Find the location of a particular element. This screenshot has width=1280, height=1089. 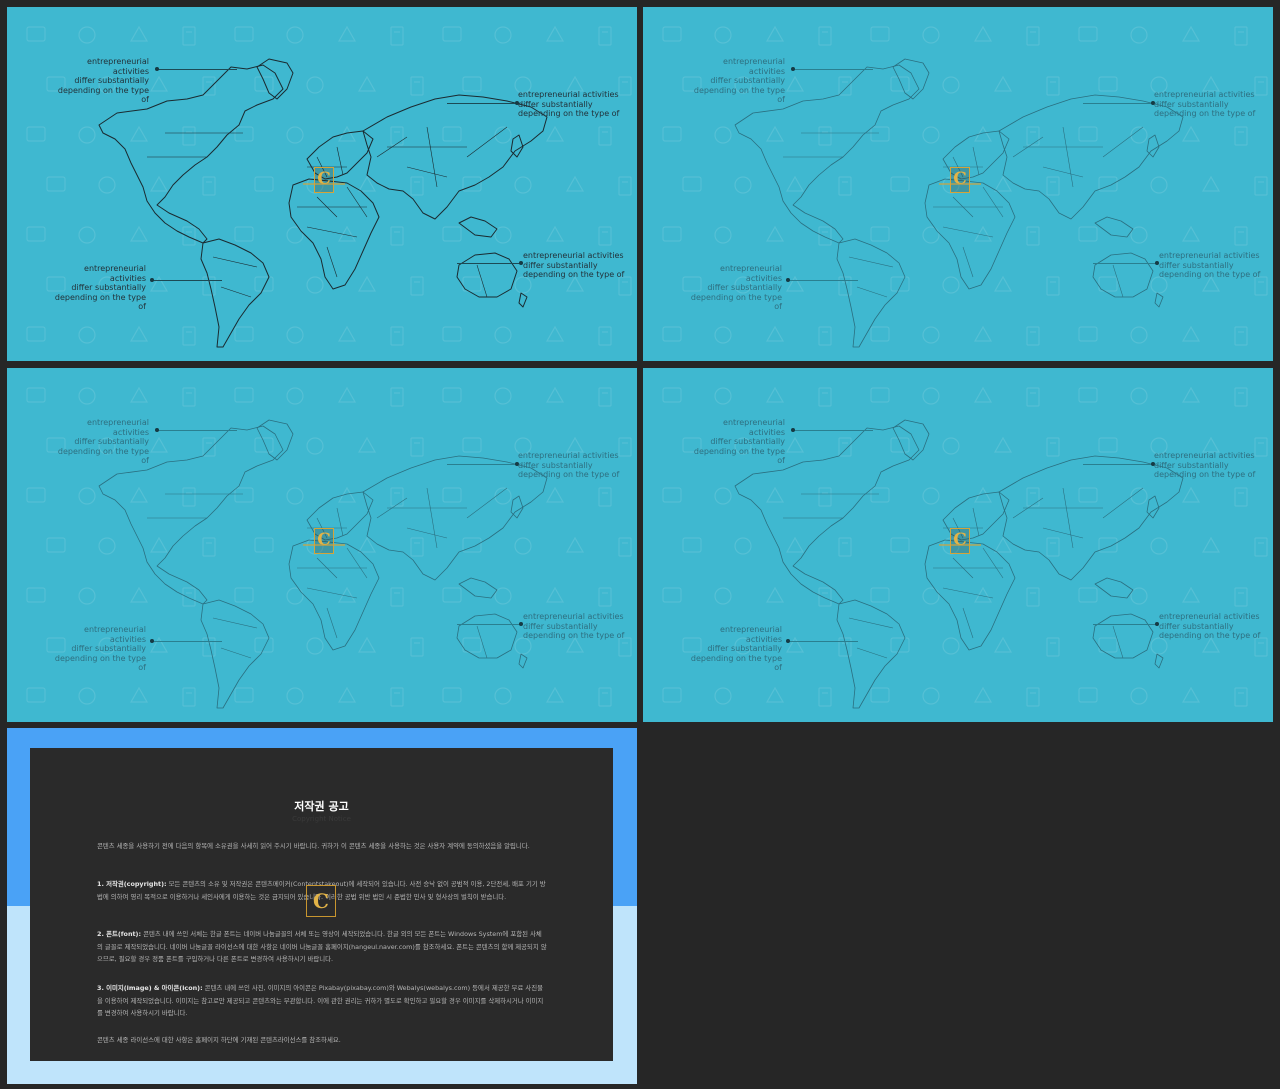

copyright-heading: 1. 저작권(copyright): is located at coordinates (132, 884).